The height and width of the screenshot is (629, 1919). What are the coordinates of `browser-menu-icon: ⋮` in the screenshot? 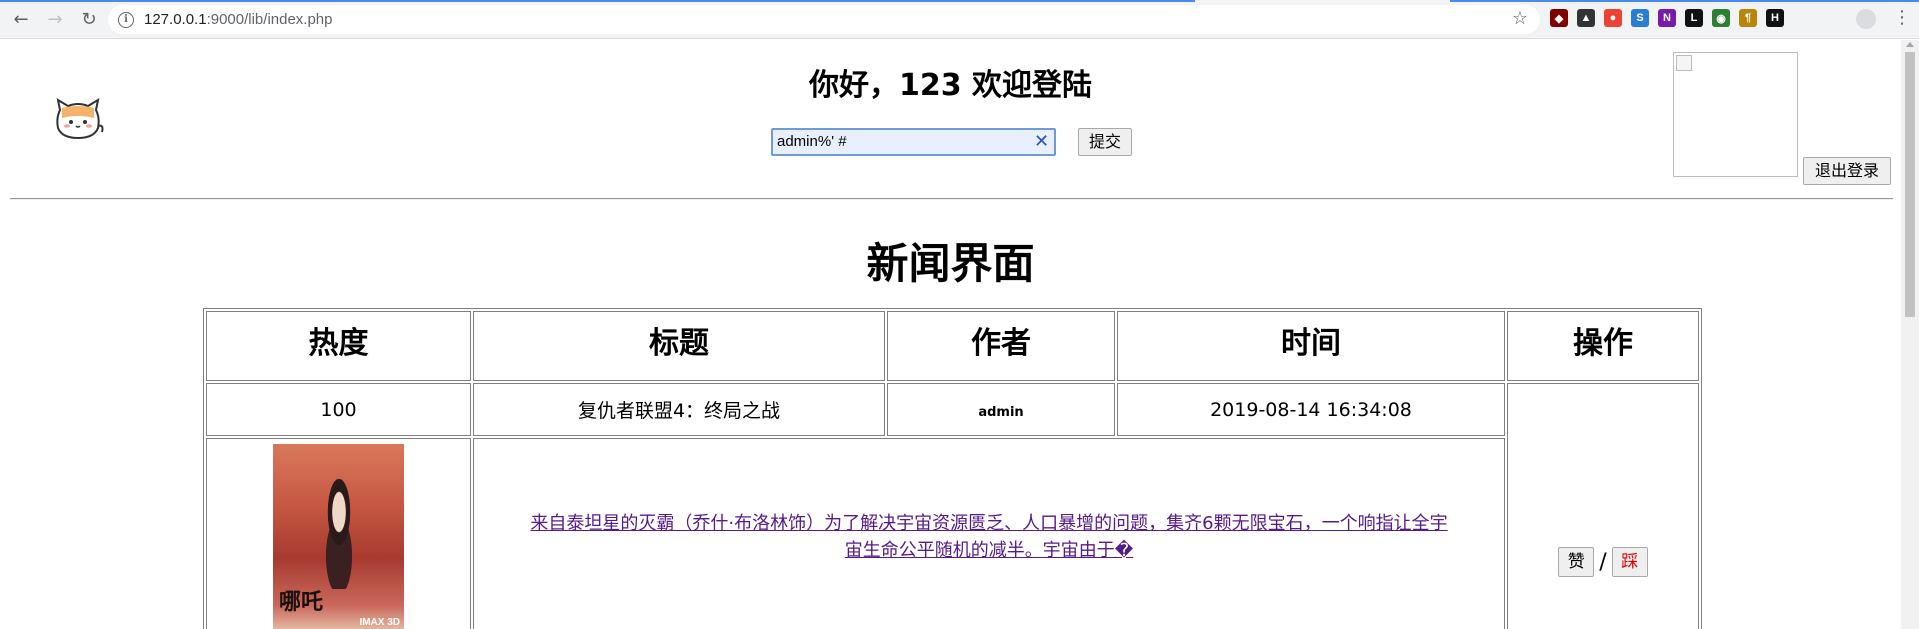 It's located at (1902, 18).